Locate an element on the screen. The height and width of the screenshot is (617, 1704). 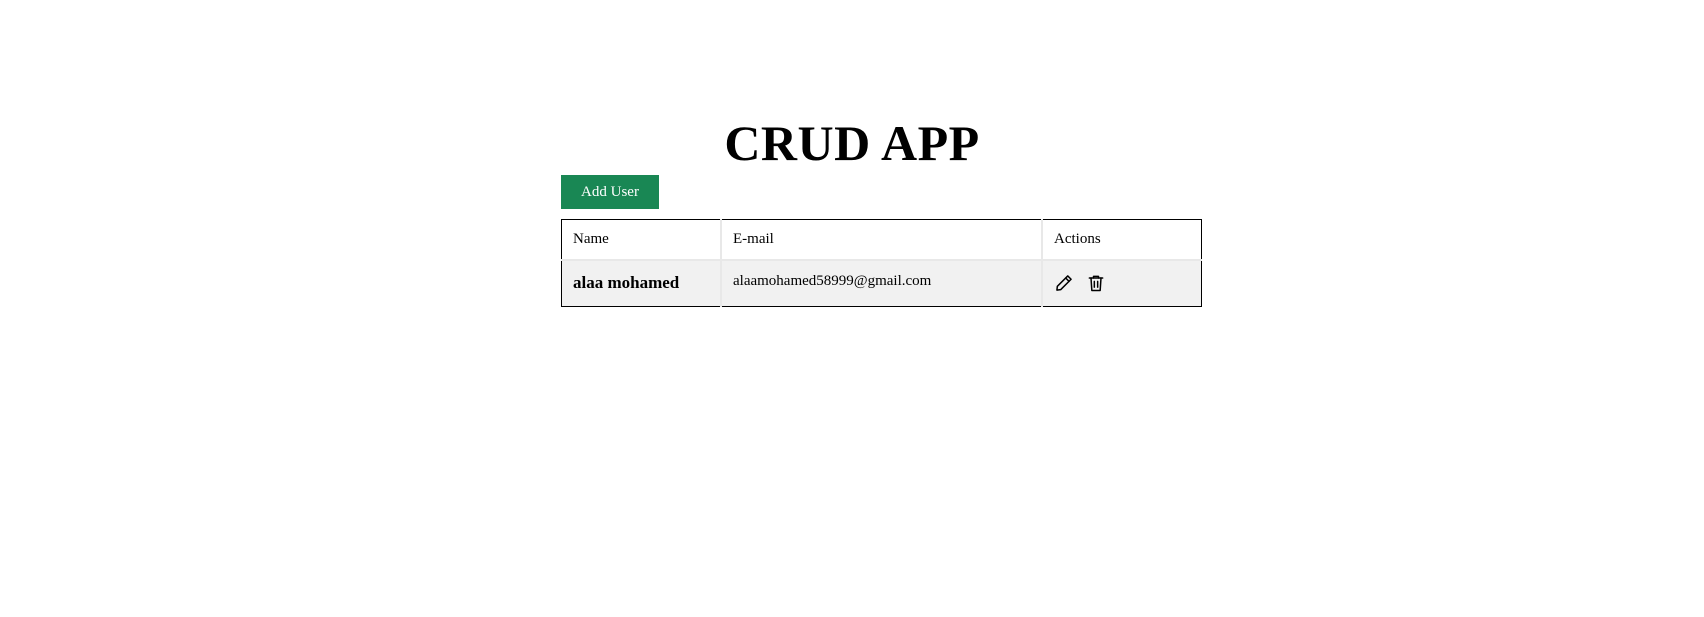
column-header-actions: Actions is located at coordinates (1122, 240).